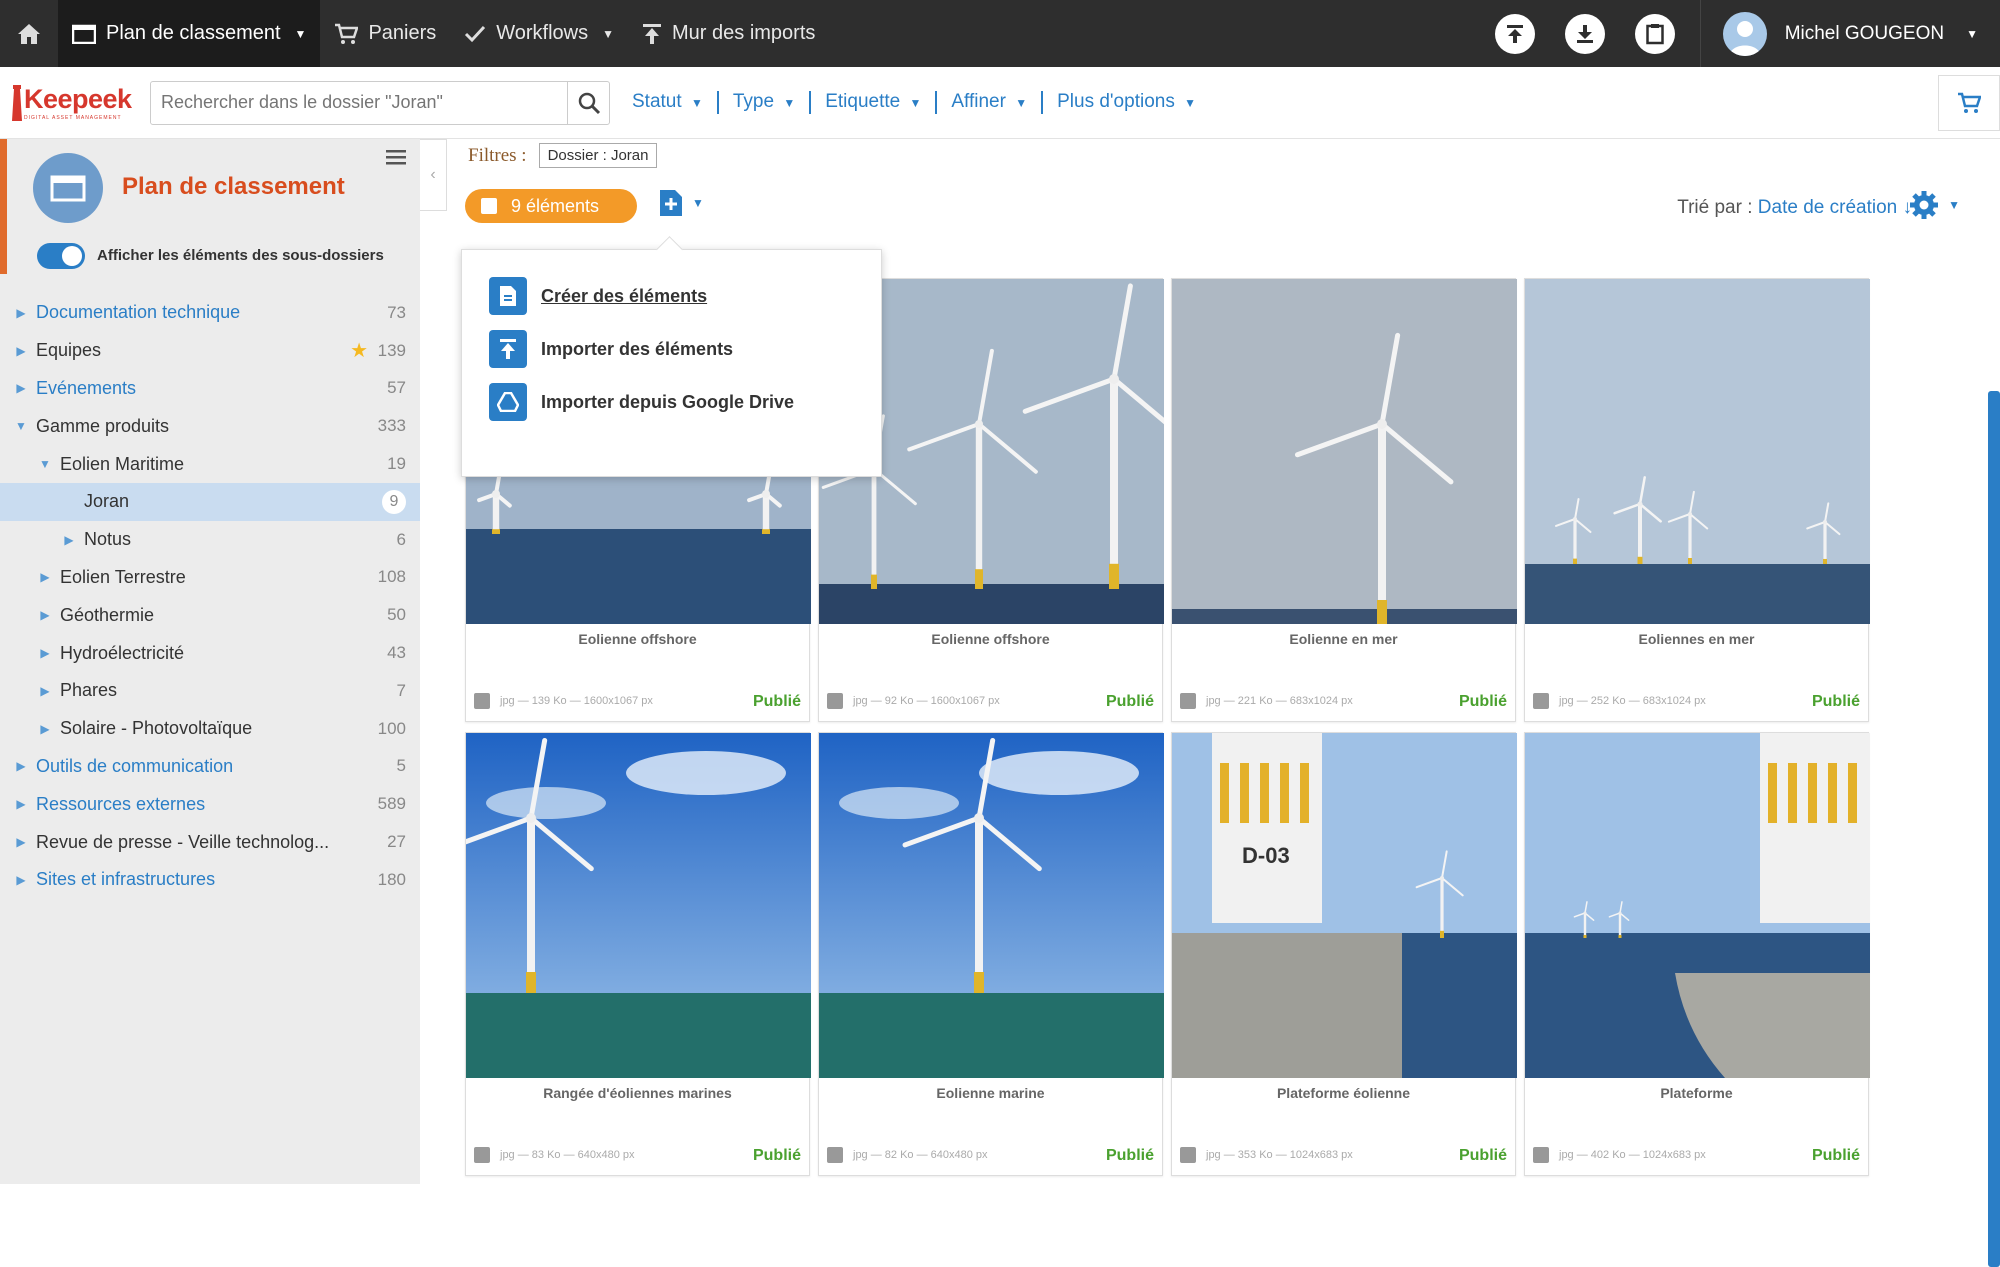 Image resolution: width=2000 pixels, height=1267 pixels. What do you see at coordinates (396, 388) in the screenshot?
I see `sidebar-item-count: 57` at bounding box center [396, 388].